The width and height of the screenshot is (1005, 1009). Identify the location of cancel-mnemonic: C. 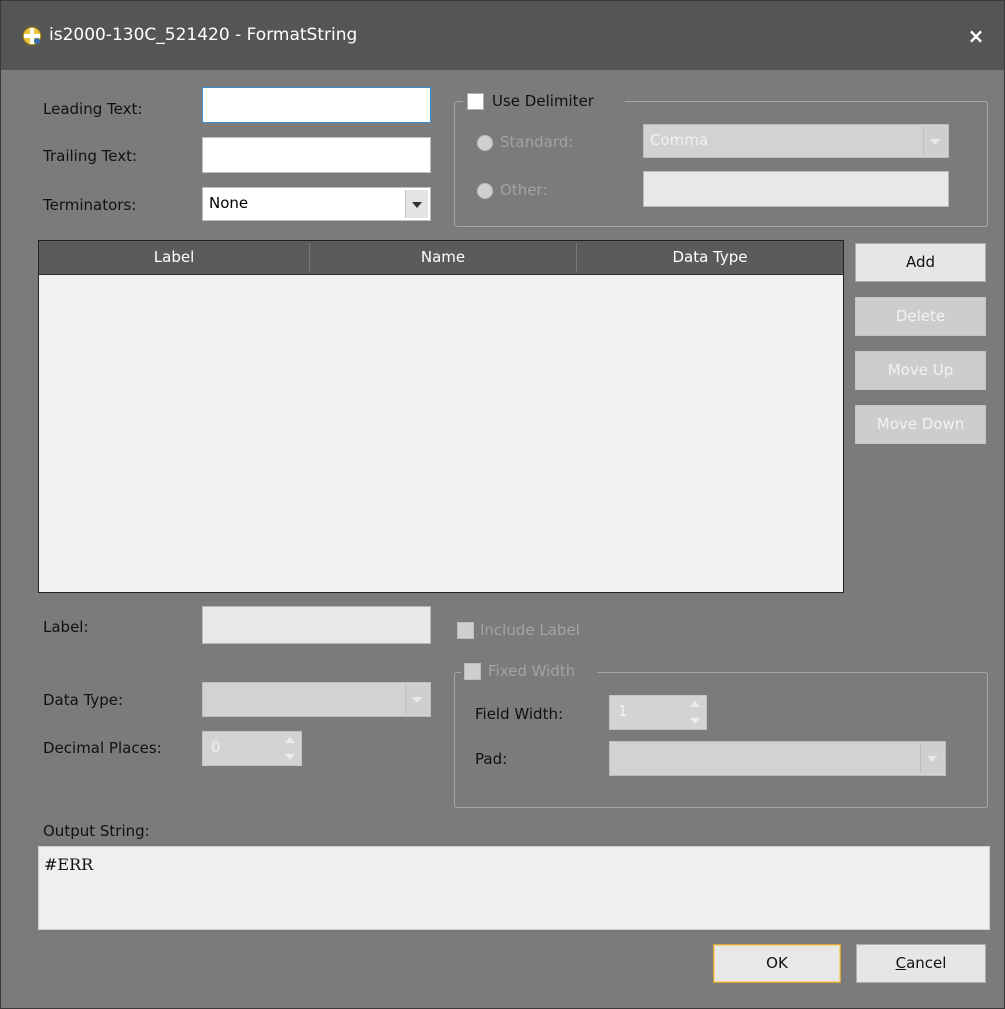
(901, 963).